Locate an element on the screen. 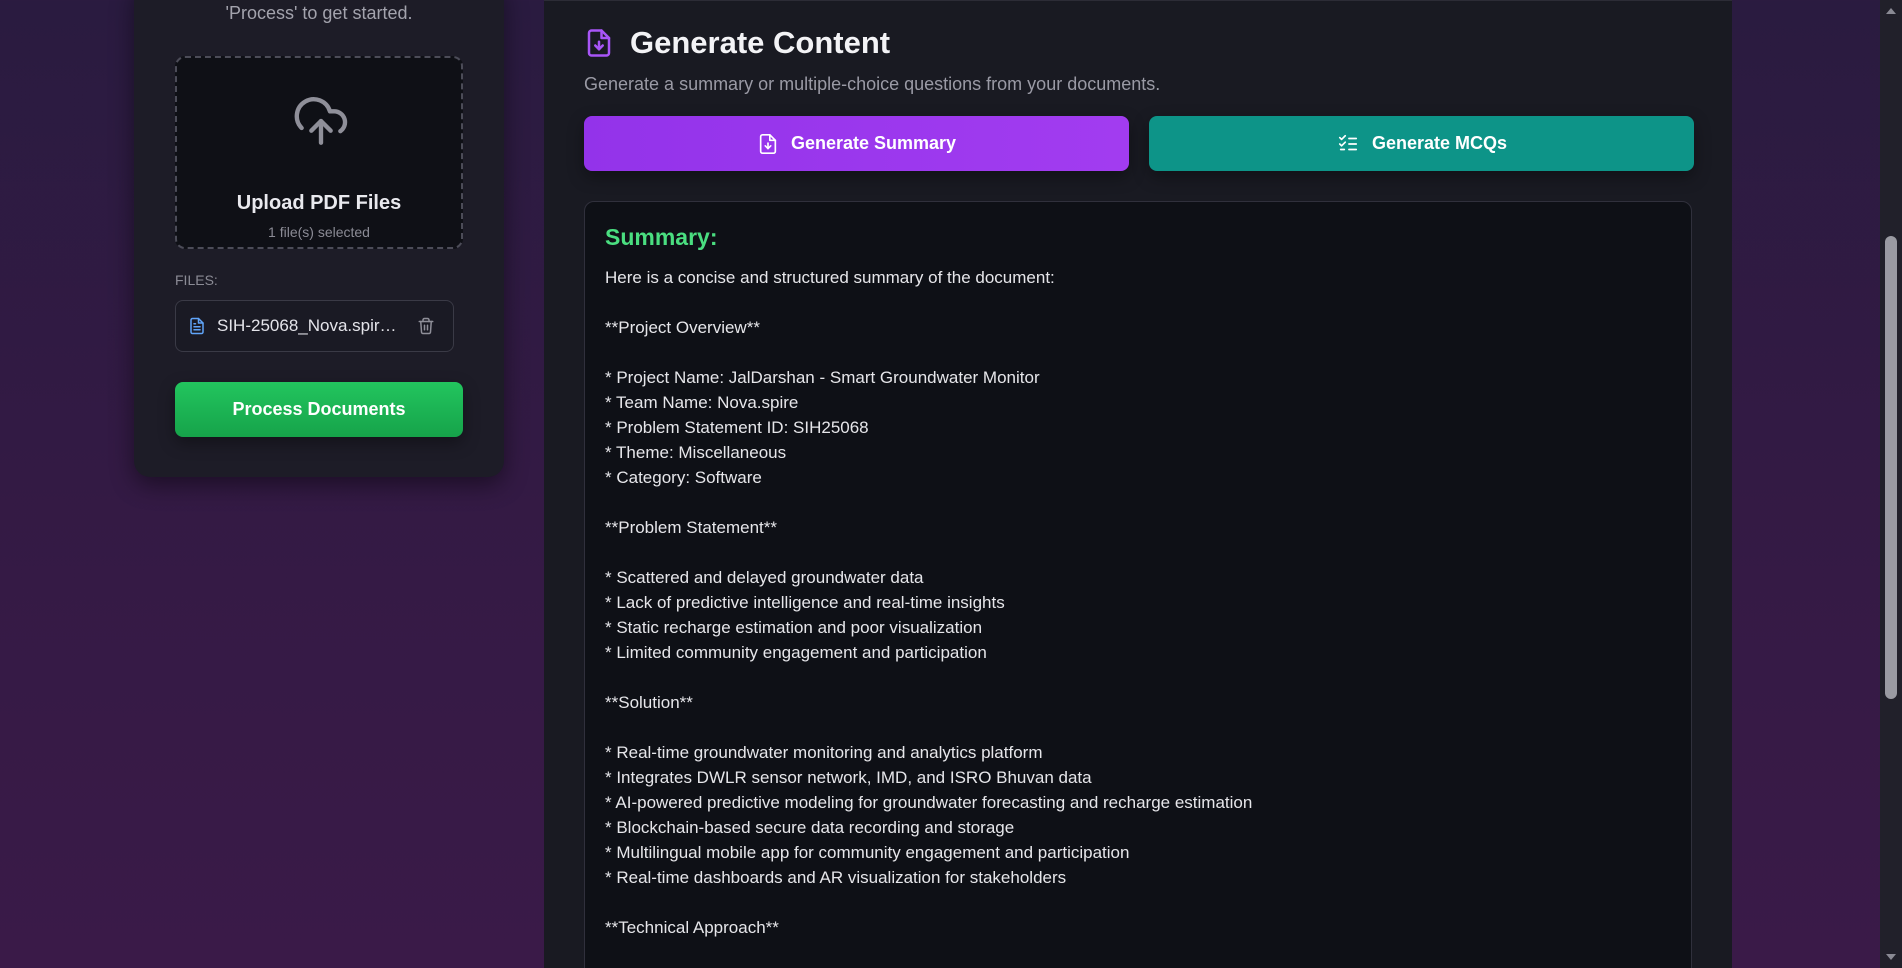  pdf-upload-dropzone: Upload PDF Files 1 file(s) selected is located at coordinates (319, 152).